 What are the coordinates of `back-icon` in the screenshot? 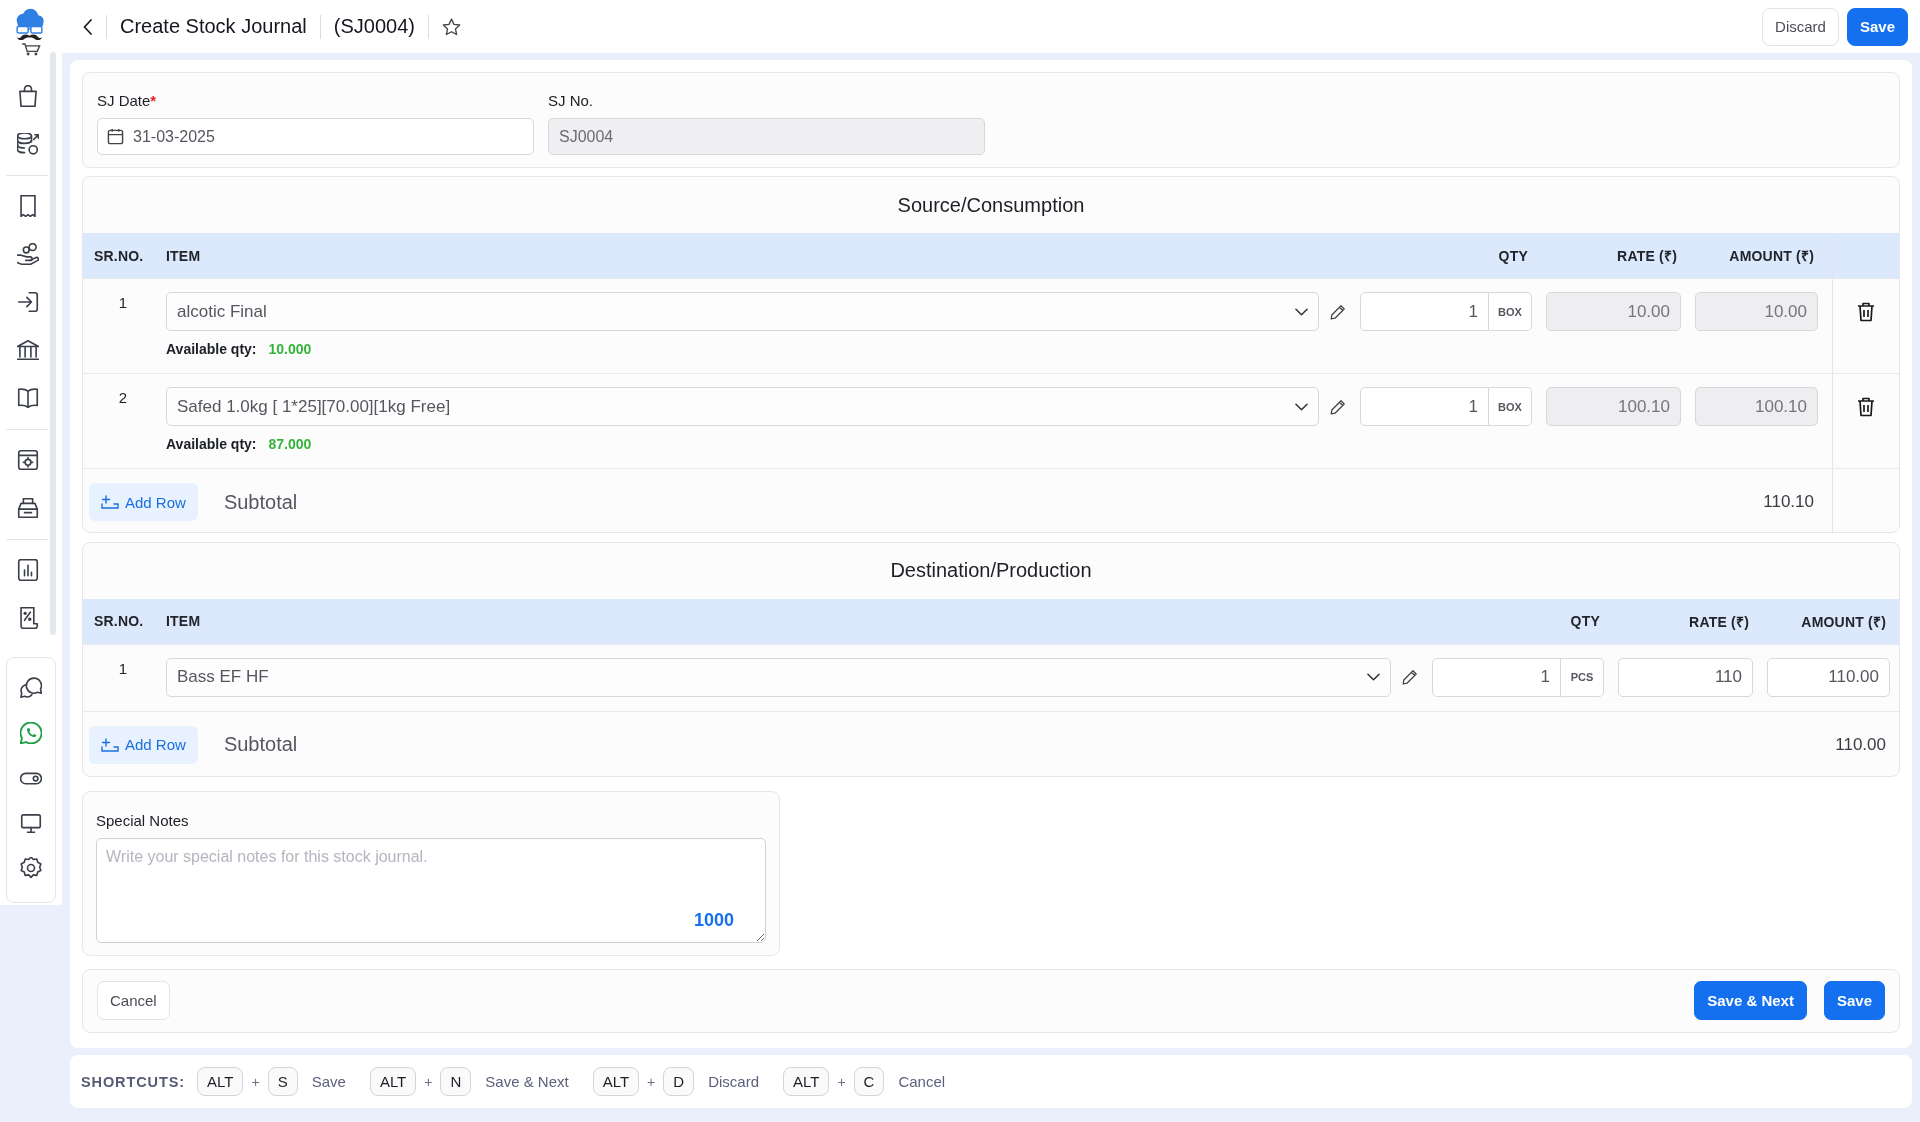 It's located at (88, 26).